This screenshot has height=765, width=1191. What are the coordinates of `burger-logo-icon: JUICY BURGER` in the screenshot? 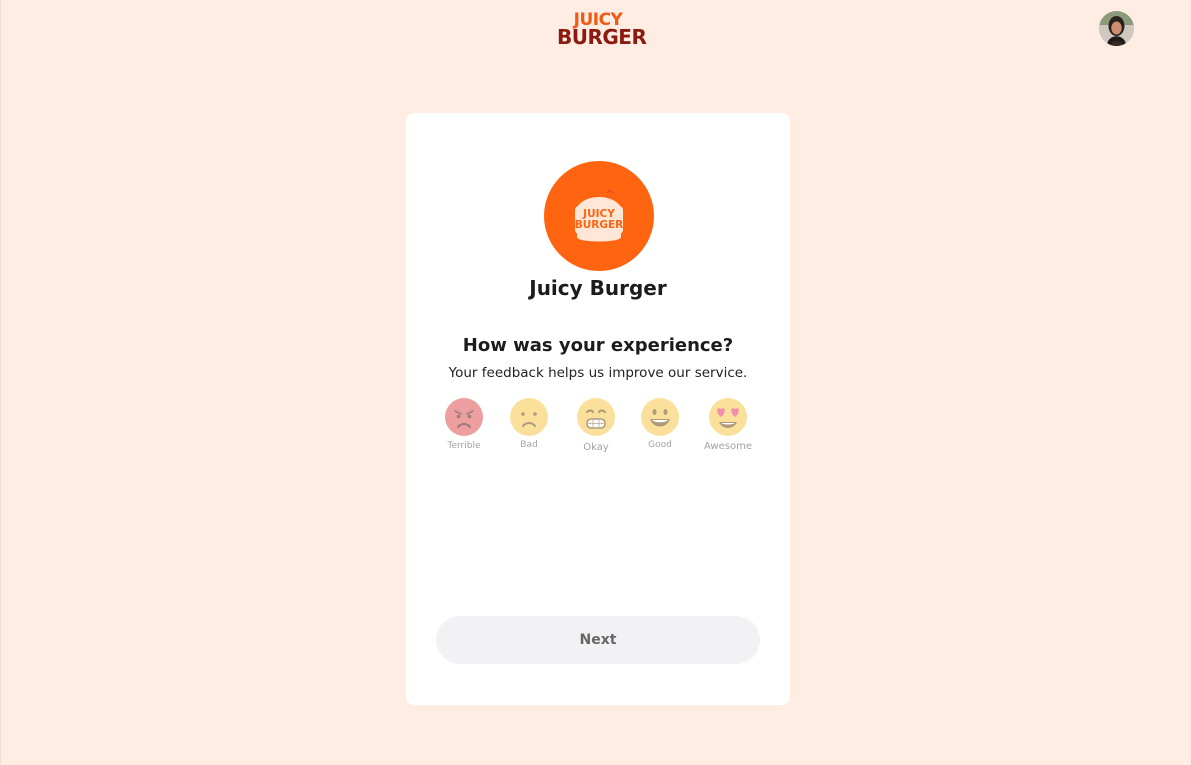 It's located at (599, 216).